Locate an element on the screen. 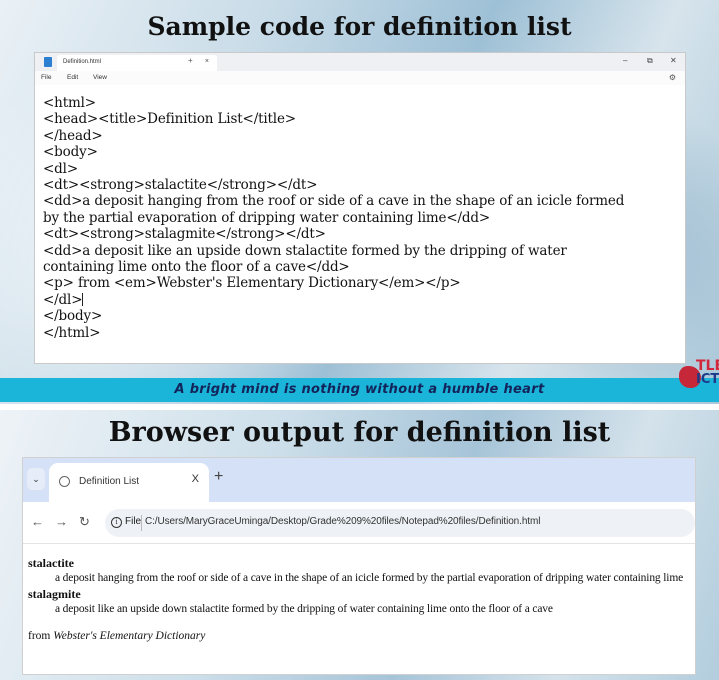  tle-ict-logo: TLE ICT is located at coordinates (697, 379).